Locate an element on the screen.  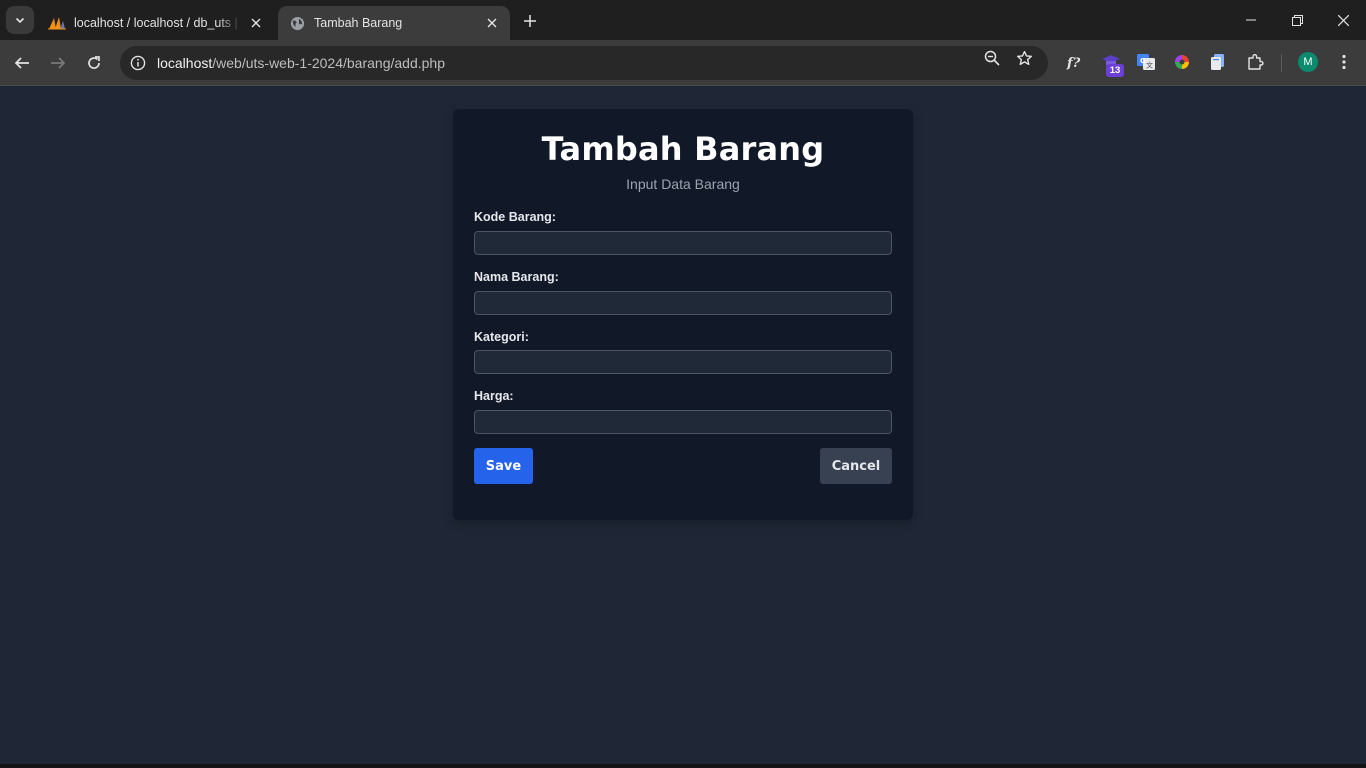
back-button is located at coordinates (22, 63).